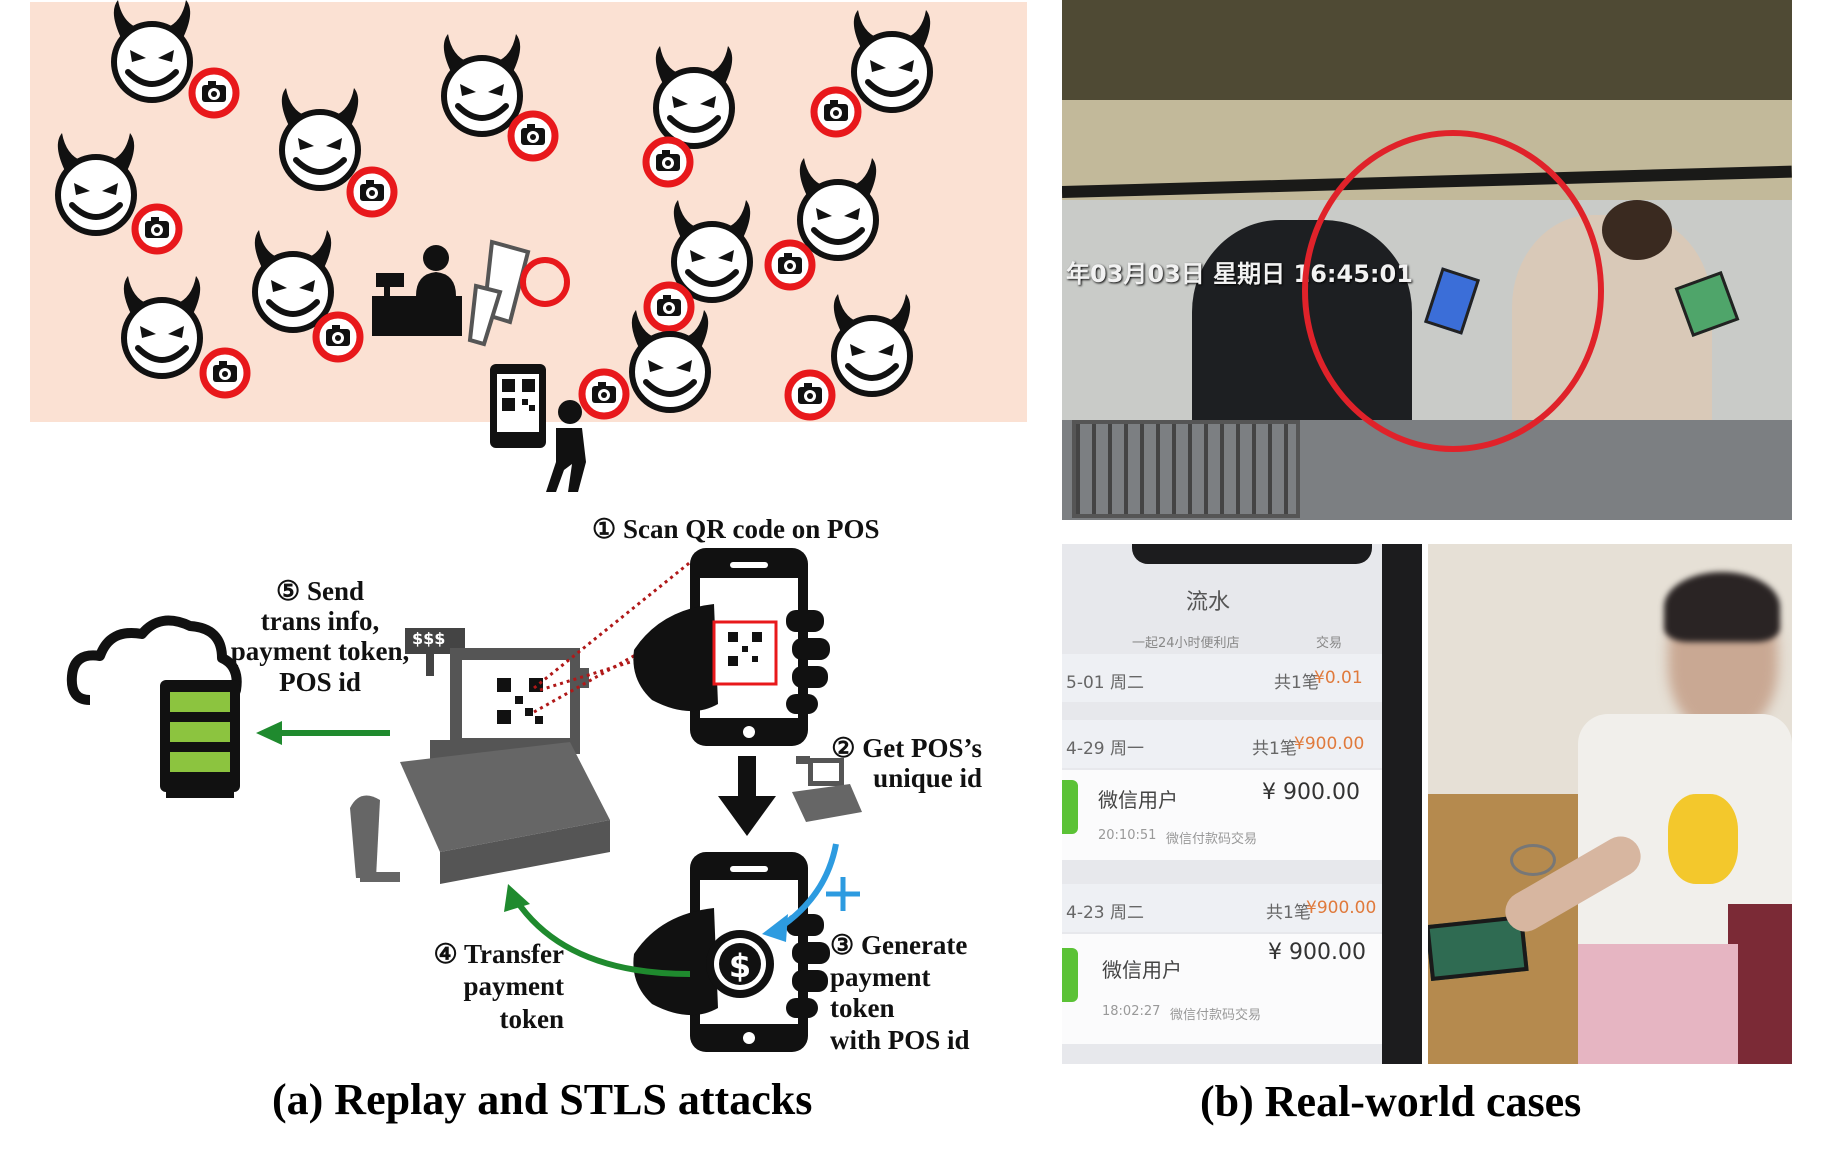  Describe the element at coordinates (1105, 913) in the screenshot. I see `row-date: 4-23 周二` at that location.